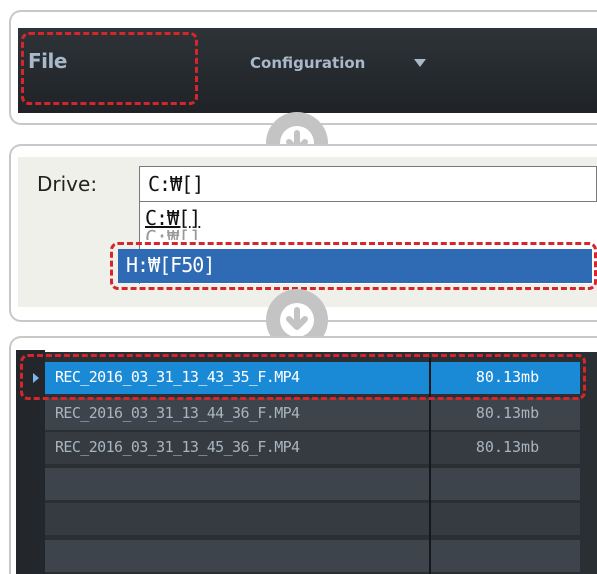 This screenshot has width=597, height=574. Describe the element at coordinates (312, 414) in the screenshot. I see `table-row: REC_2016_03_31_13_44_36_F.MP4 80.13mb` at that location.